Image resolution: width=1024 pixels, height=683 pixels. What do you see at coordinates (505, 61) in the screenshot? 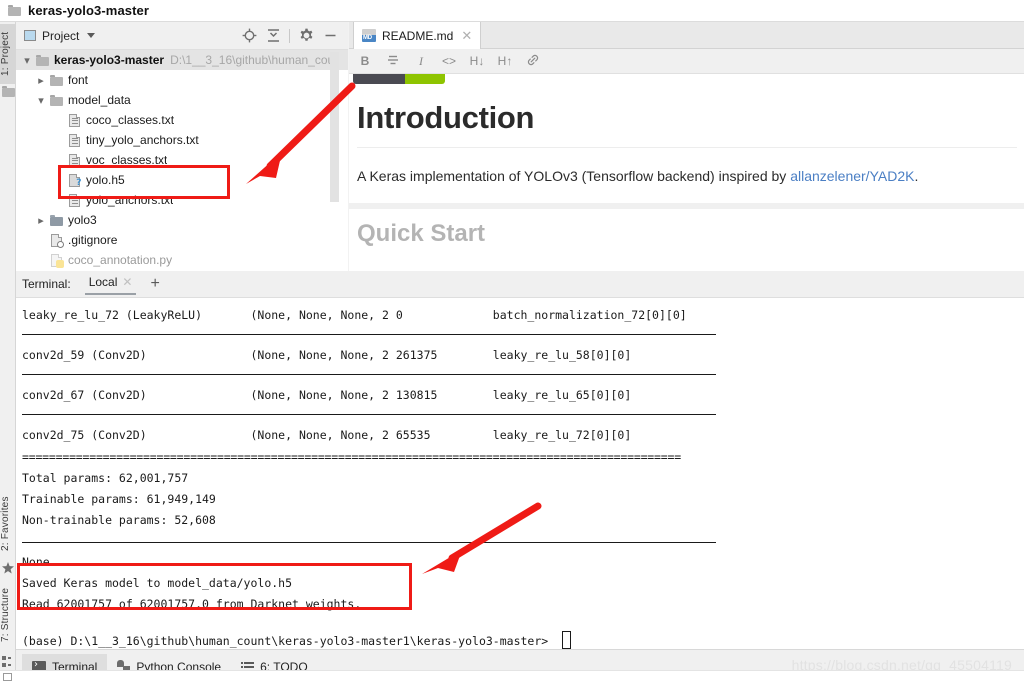
I see `heading-up-button: H↑` at bounding box center [505, 61].